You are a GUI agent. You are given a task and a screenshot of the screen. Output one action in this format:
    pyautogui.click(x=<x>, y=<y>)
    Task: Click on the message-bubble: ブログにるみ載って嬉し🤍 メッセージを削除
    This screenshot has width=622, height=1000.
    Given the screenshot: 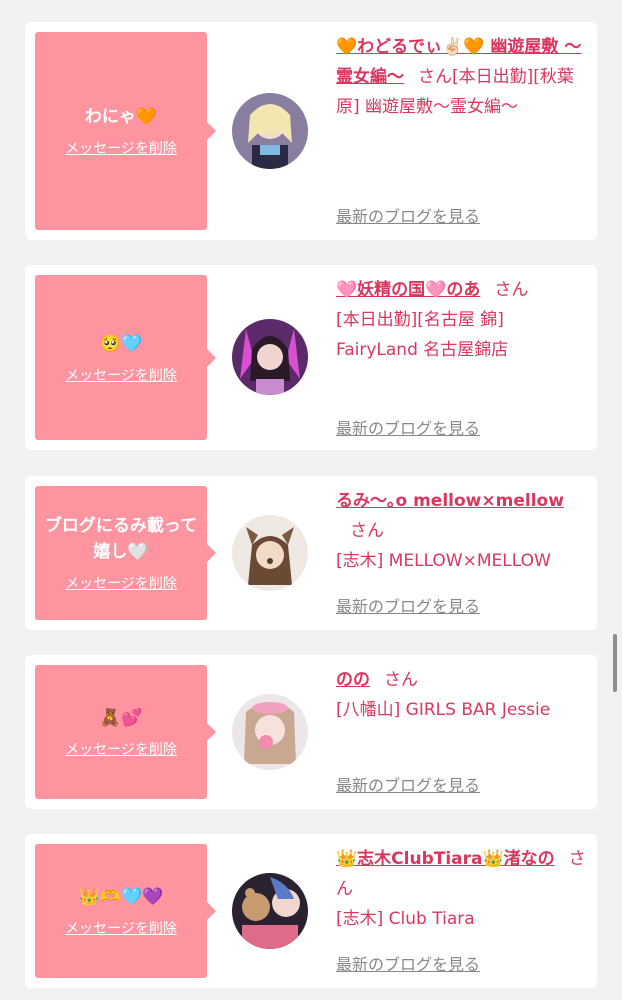 What is the action you would take?
    pyautogui.click(x=125, y=553)
    